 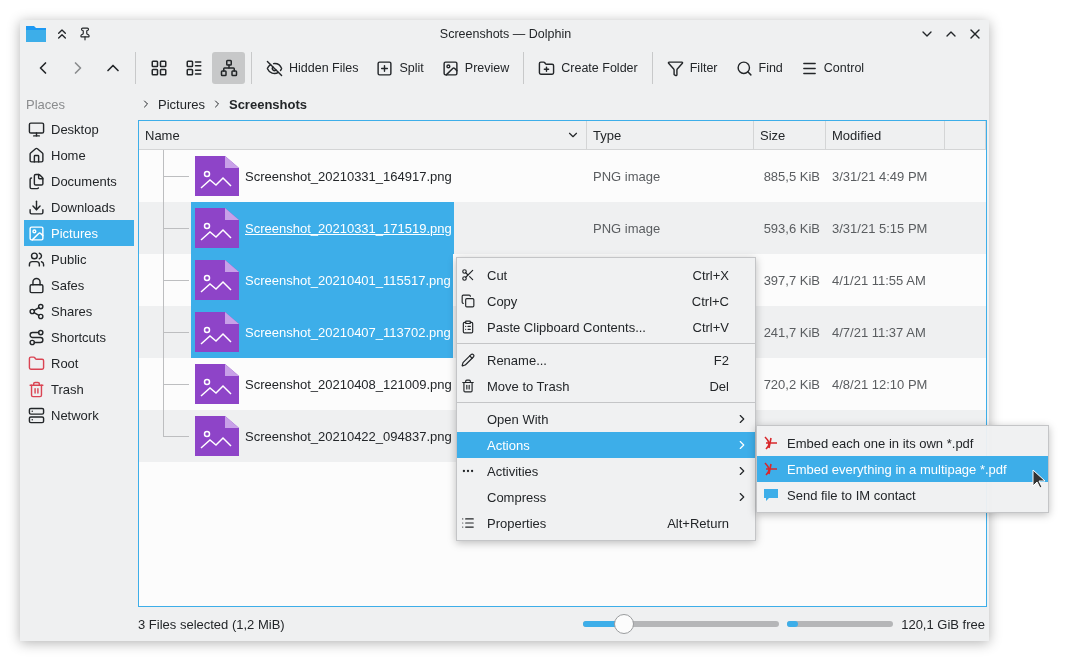 I want to click on mouse-pointer-icon, so click(x=1039, y=479).